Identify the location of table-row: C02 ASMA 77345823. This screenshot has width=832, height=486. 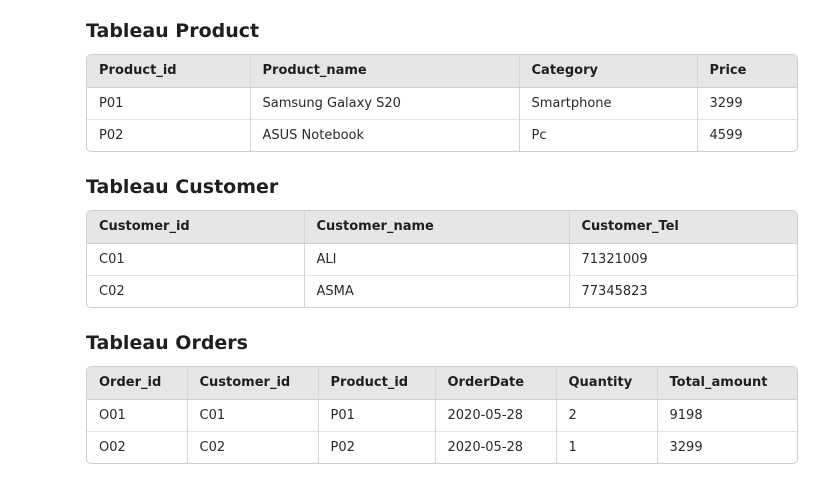
(442, 290).